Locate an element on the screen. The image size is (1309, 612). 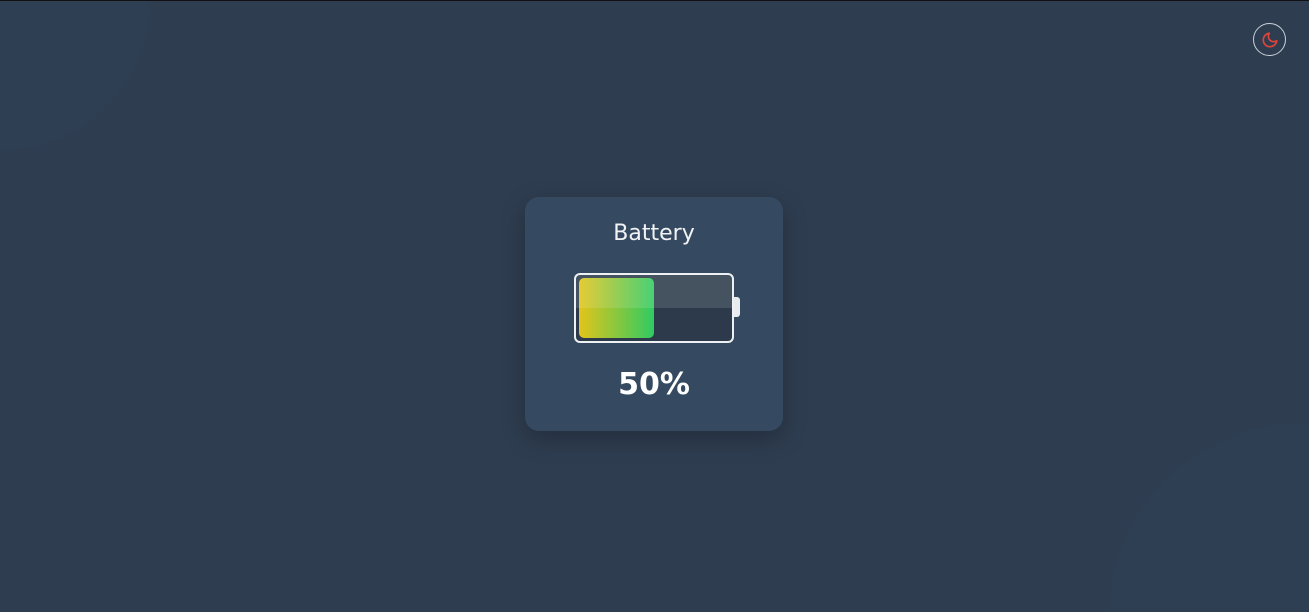
battery-indicator is located at coordinates (654, 308).